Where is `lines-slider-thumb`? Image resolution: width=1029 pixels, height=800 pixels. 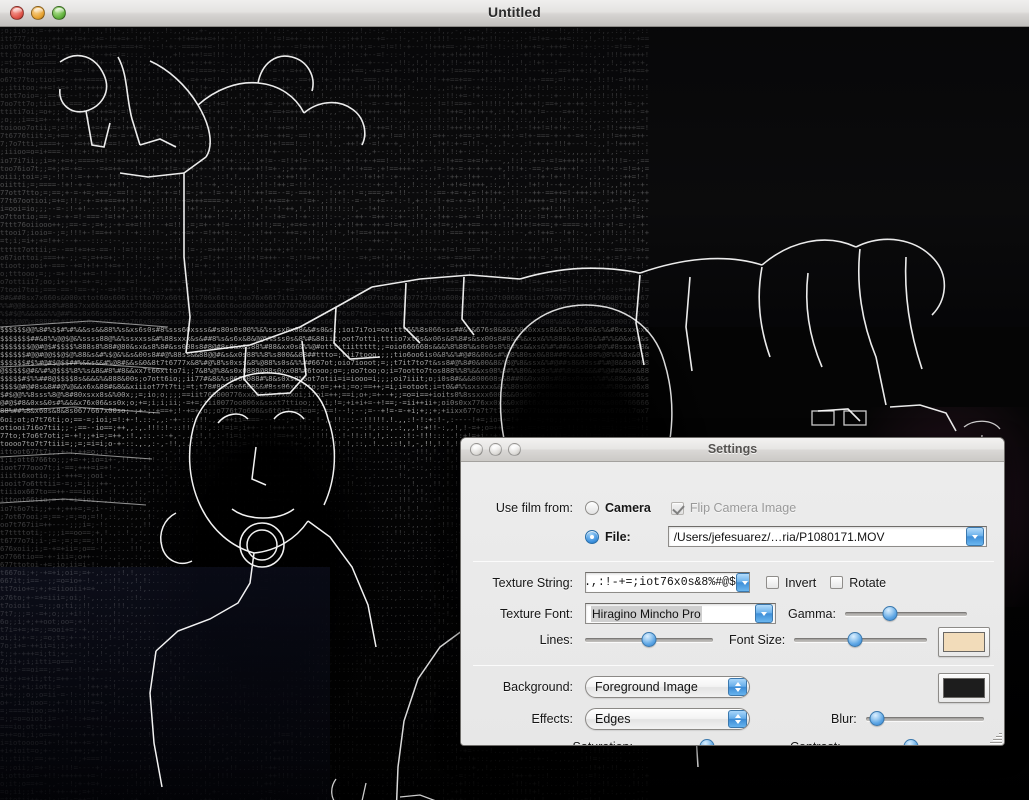
lines-slider-thumb is located at coordinates (649, 639).